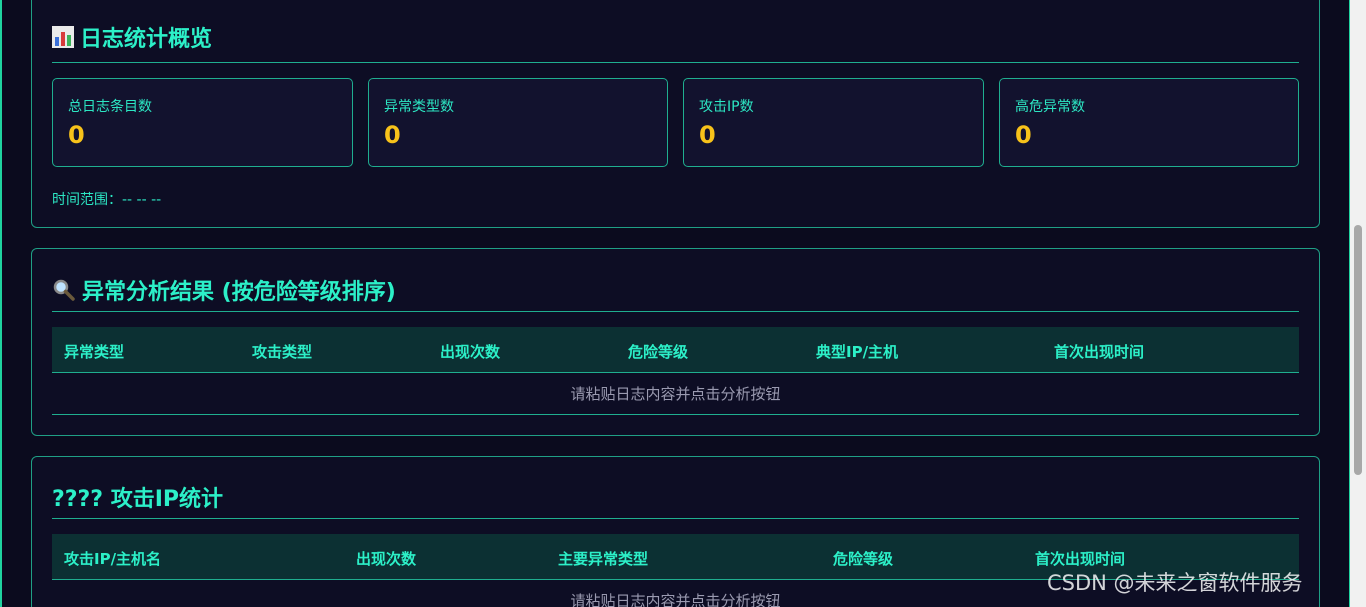 This screenshot has width=1366, height=607. Describe the element at coordinates (64, 293) in the screenshot. I see `magnifier-icon` at that location.